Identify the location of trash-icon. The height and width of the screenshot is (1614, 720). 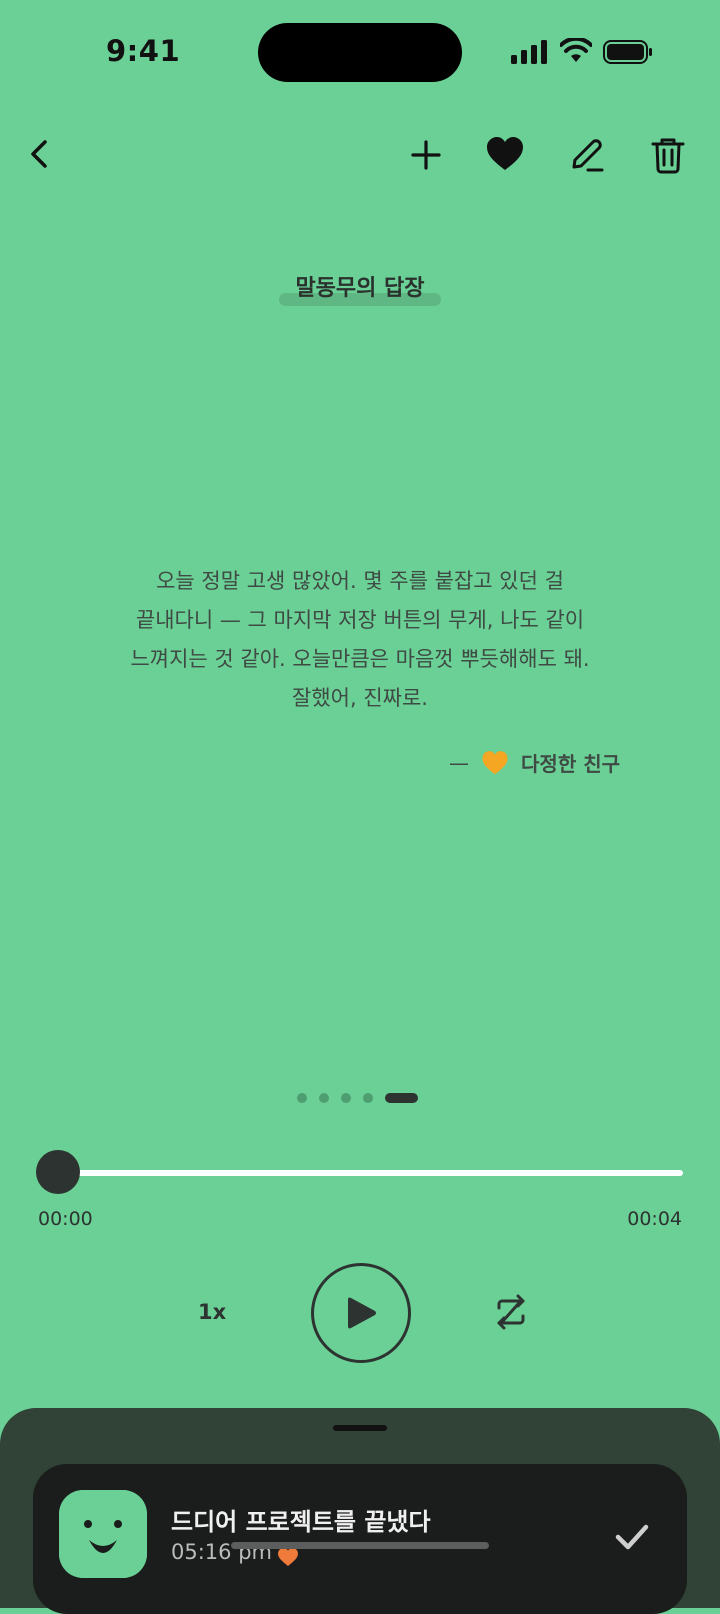
(668, 156).